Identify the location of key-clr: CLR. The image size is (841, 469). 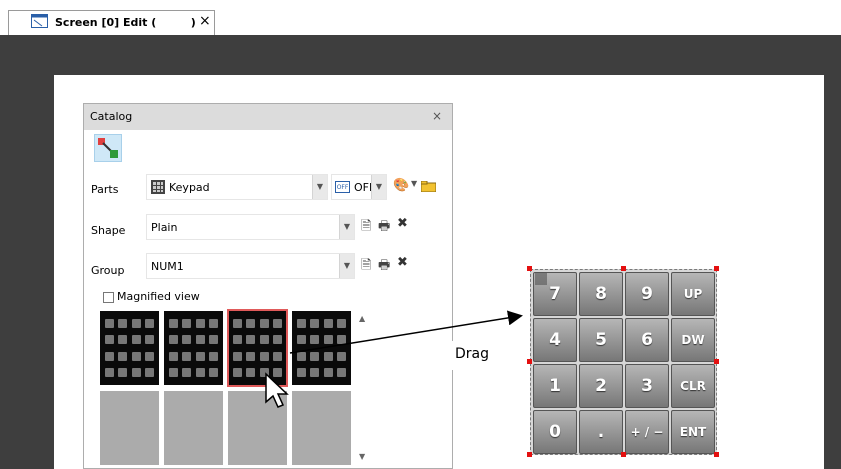
(693, 386).